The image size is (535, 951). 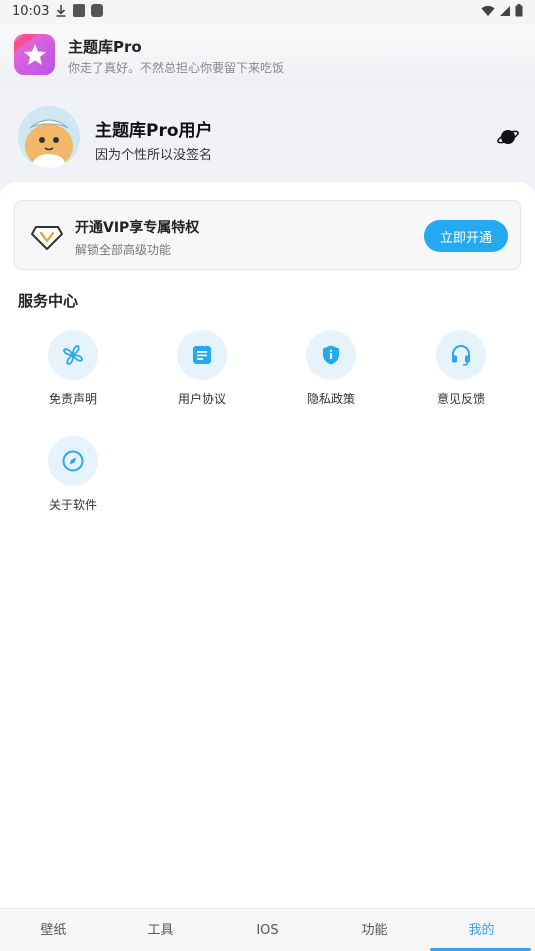 I want to click on app-subtitle: 你走了真好。不然总担心你要留下来吃饭, so click(x=176, y=68).